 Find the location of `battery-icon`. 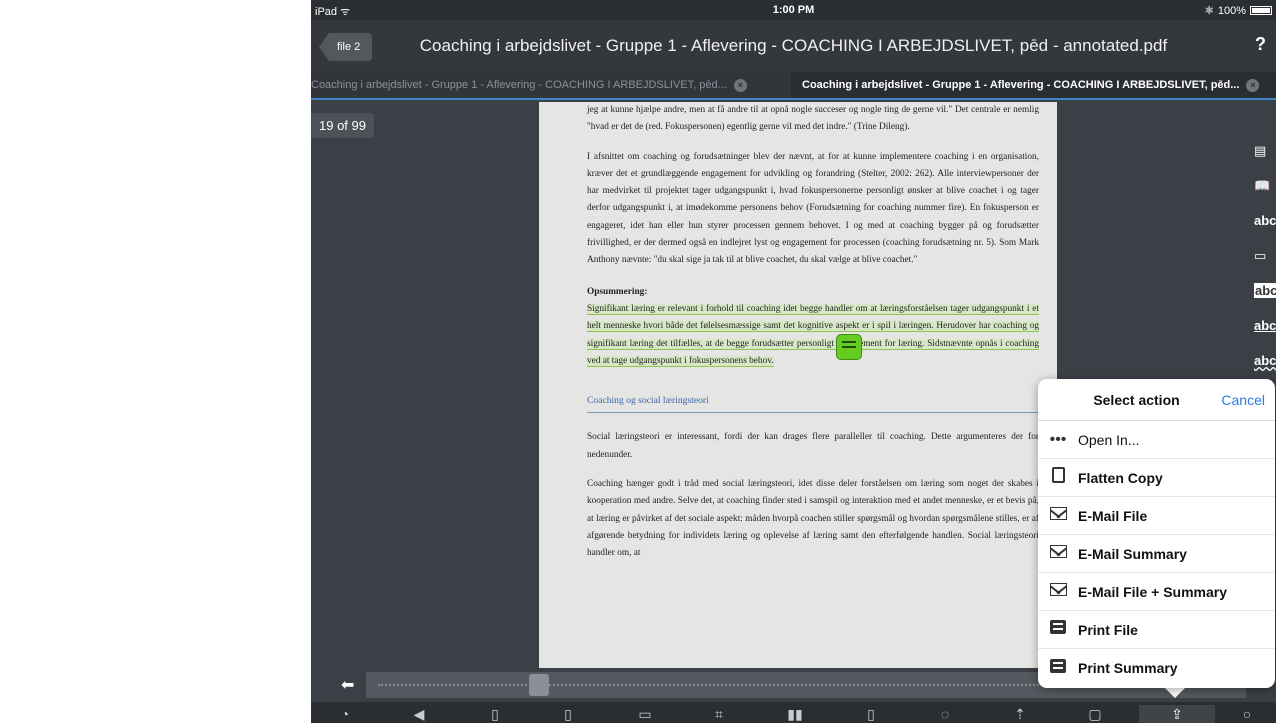

battery-icon is located at coordinates (1261, 10).